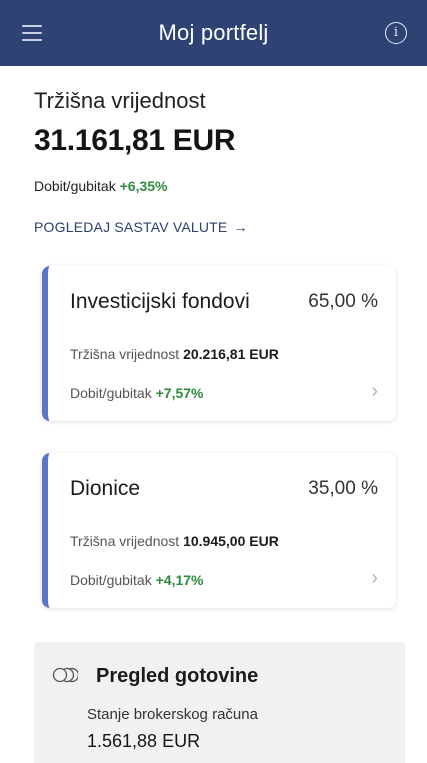  Describe the element at coordinates (143, 186) in the screenshot. I see `profit-loss-value: +6,35%` at that location.